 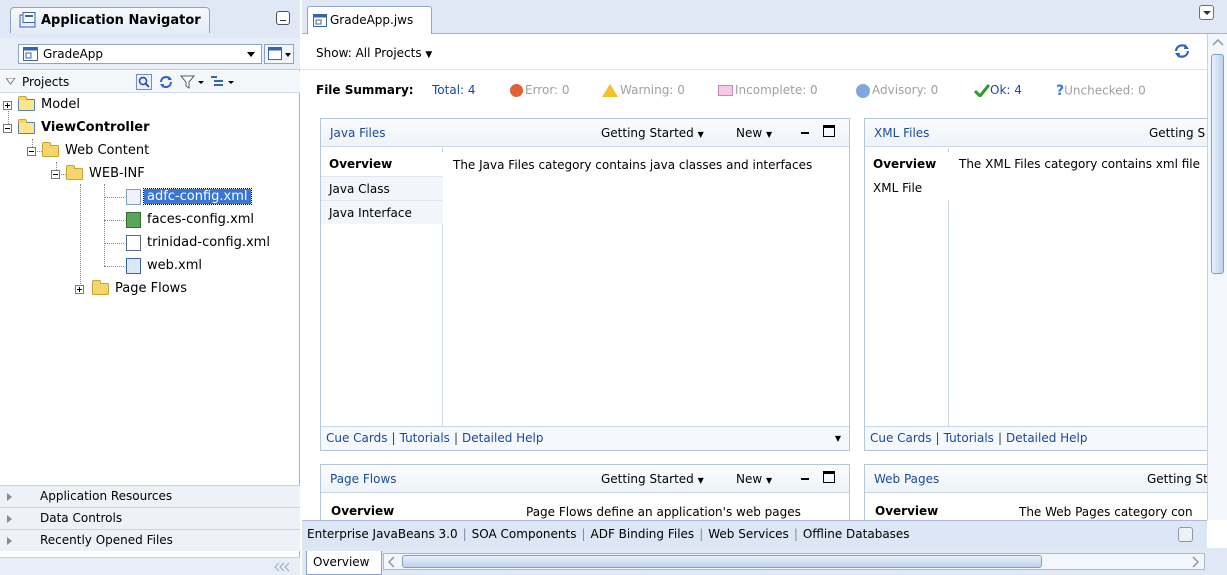 I want to click on sync-icon, so click(x=166, y=82).